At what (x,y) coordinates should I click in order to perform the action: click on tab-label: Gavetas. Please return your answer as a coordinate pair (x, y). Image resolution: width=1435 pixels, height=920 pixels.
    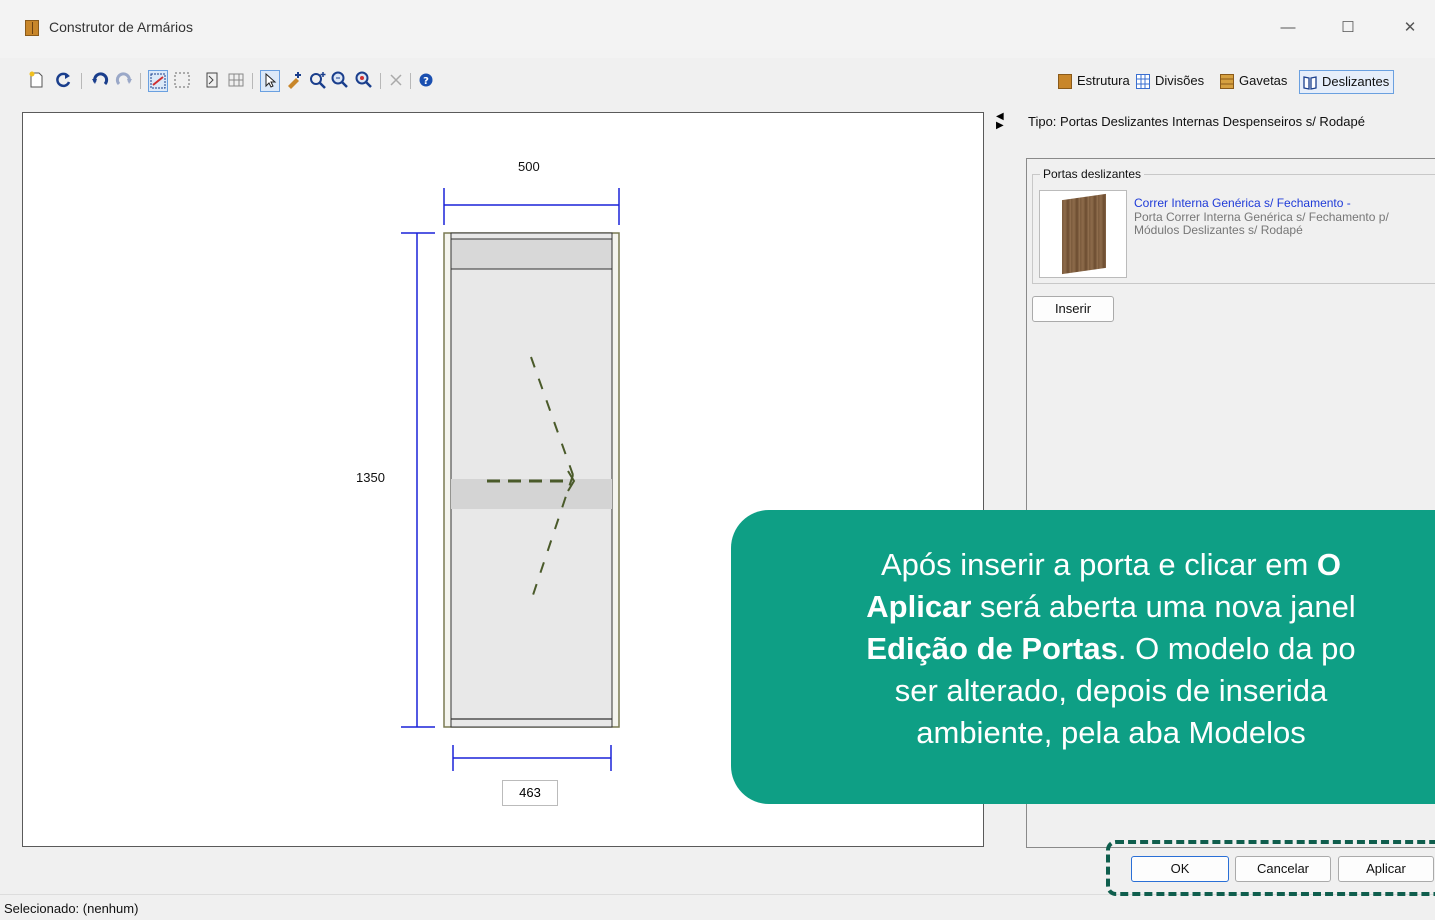
    Looking at the image, I should click on (1263, 80).